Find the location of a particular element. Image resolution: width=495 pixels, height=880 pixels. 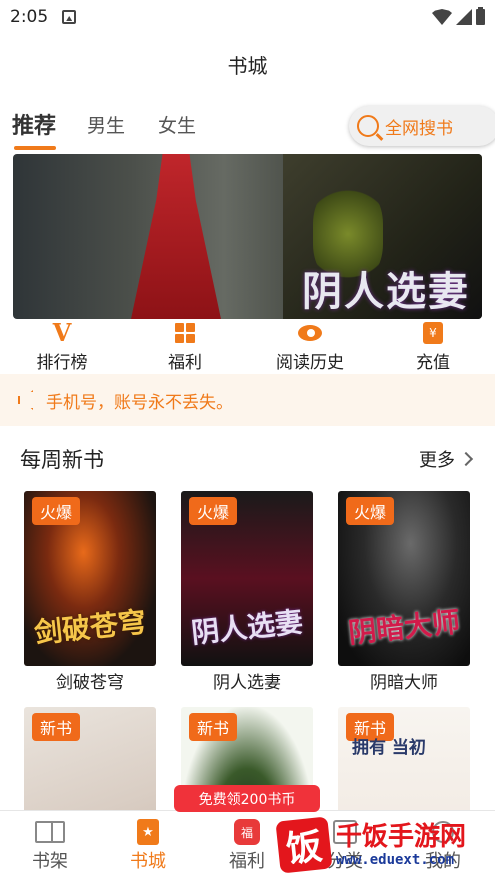

quick-nav-history: 阅读历史 is located at coordinates (310, 347).